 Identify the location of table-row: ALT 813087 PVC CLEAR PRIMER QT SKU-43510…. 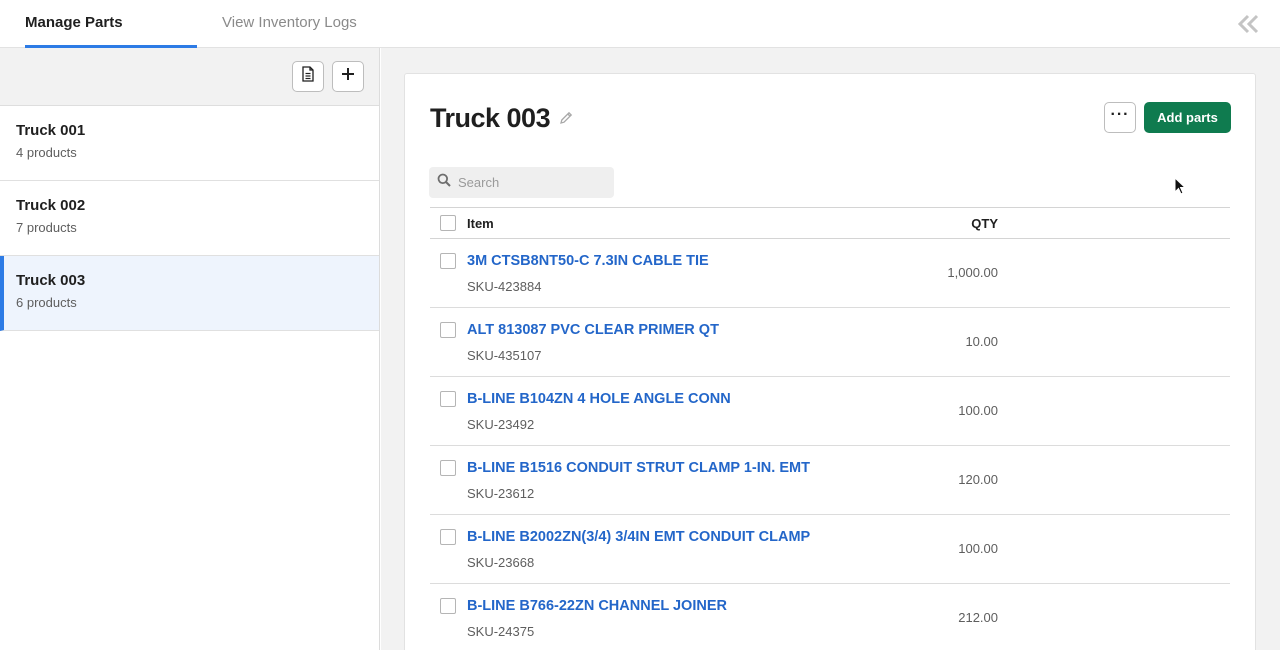
(830, 342).